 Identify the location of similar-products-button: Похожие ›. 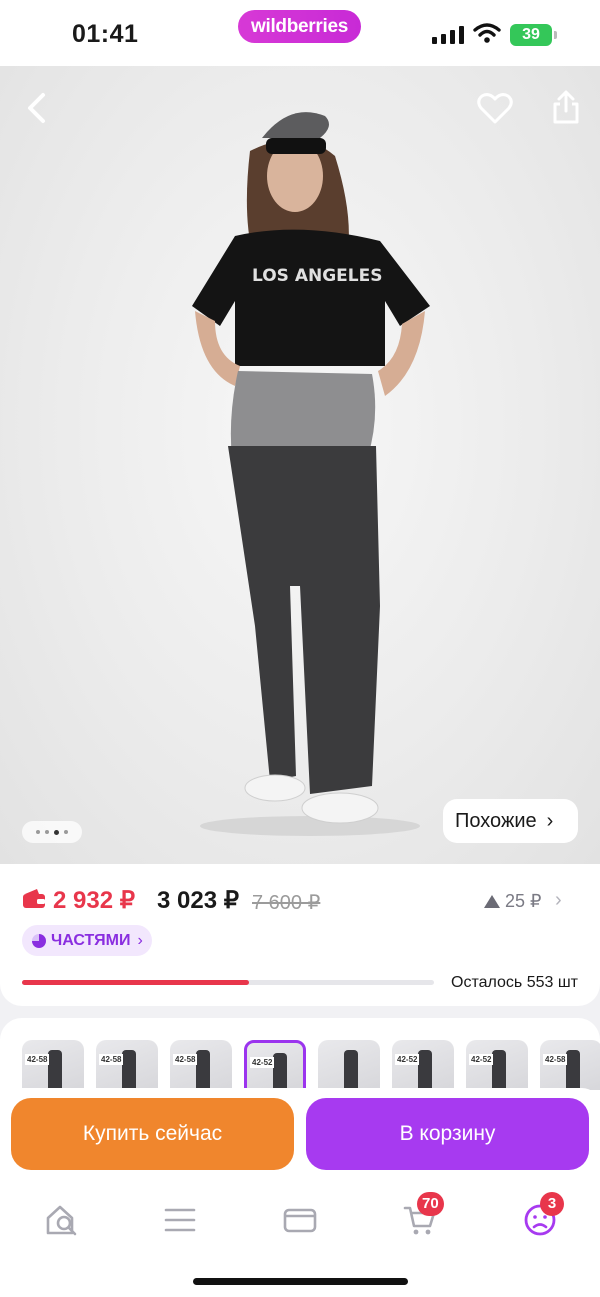
(510, 821).